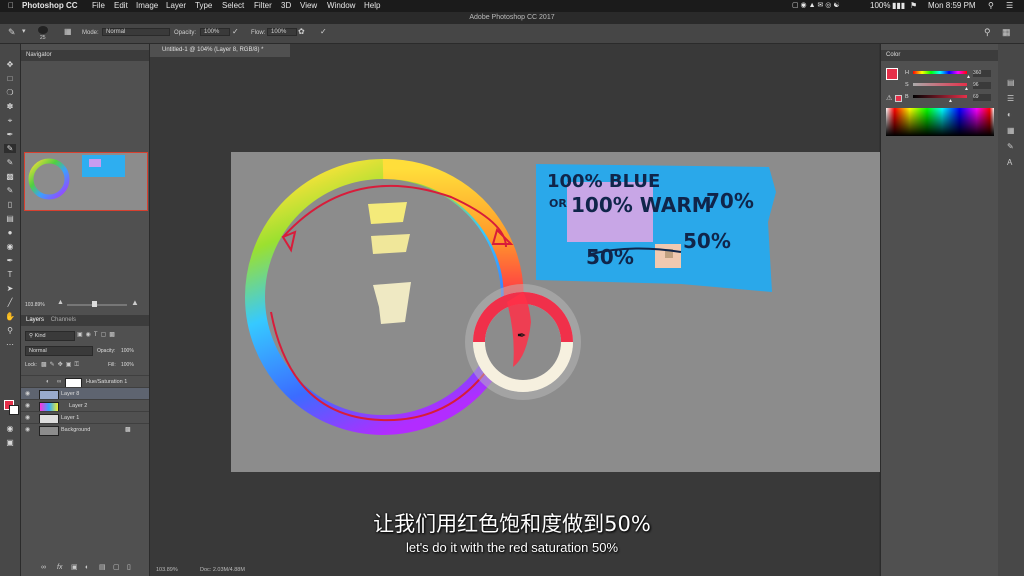 This screenshot has height=576, width=1024. Describe the element at coordinates (74, 568) in the screenshot. I see `mask-icon: ▣` at that location.